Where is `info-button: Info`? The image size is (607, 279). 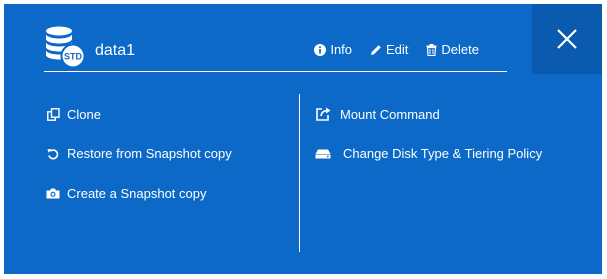 info-button: Info is located at coordinates (333, 49).